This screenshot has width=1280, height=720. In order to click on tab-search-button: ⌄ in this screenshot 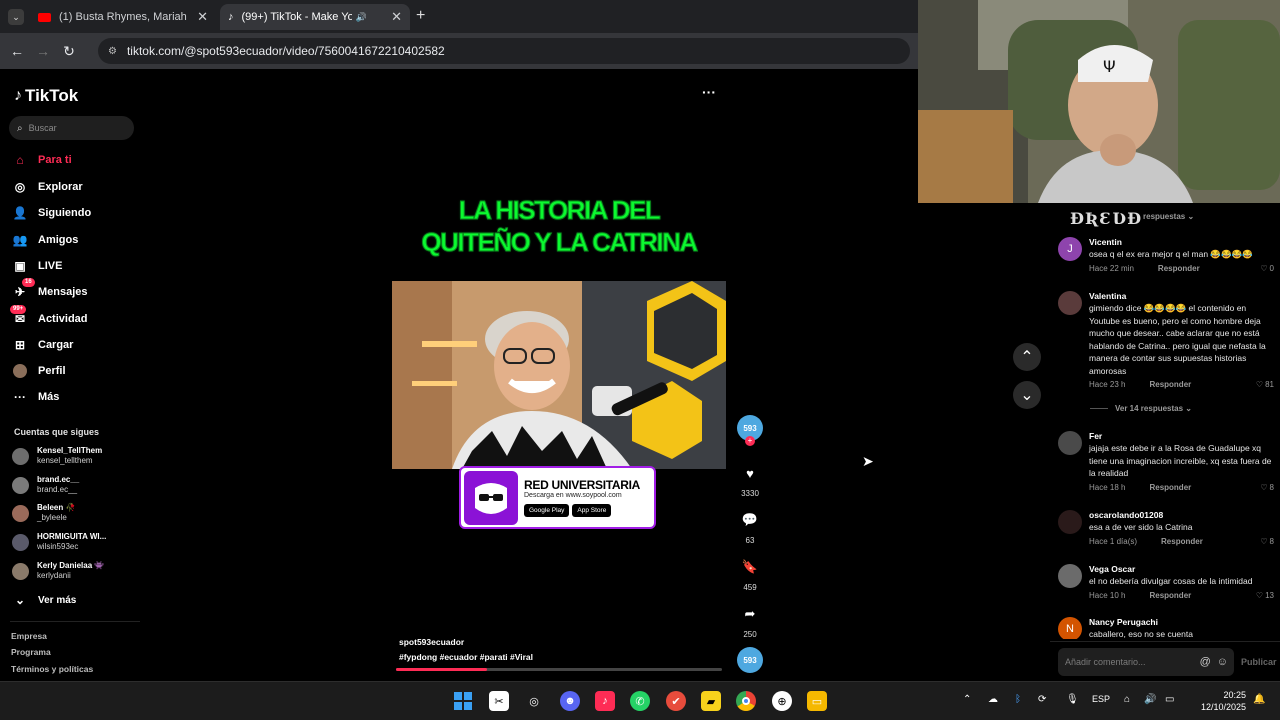, I will do `click(16, 17)`.